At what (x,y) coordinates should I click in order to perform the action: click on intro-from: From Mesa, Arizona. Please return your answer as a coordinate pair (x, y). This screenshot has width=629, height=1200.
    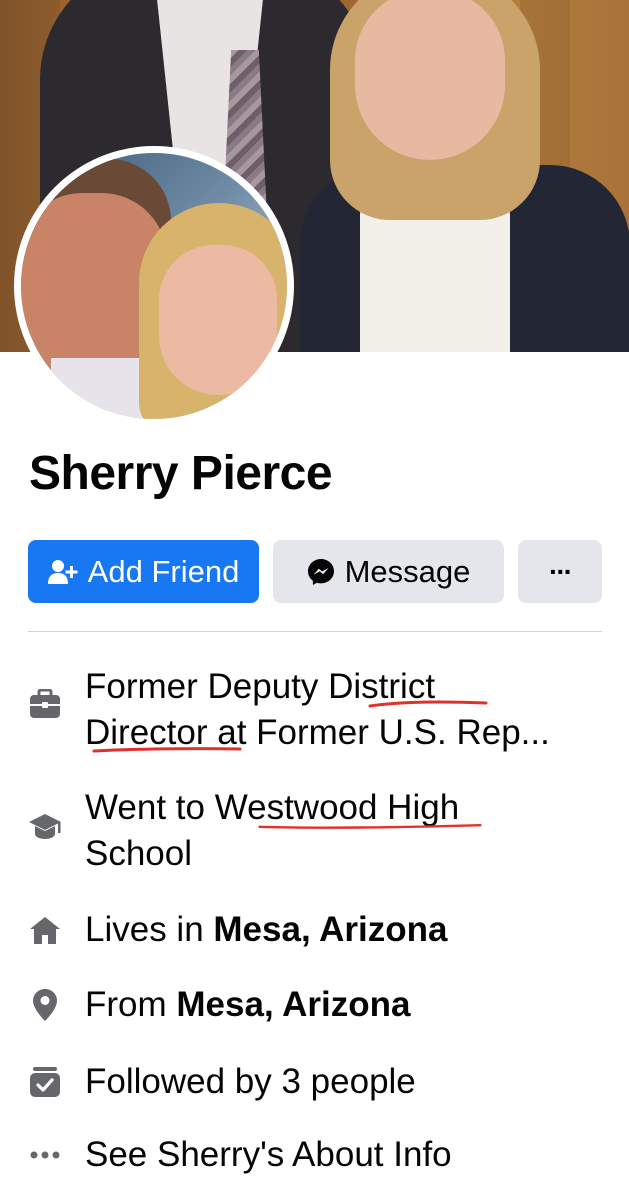
    Looking at the image, I should click on (314, 1005).